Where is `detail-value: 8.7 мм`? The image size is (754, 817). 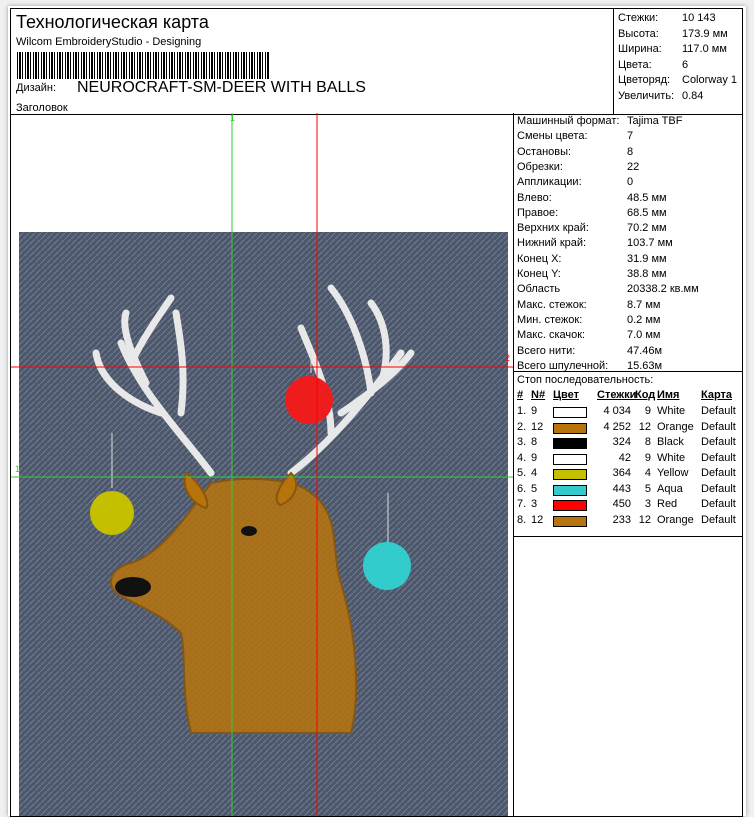 detail-value: 8.7 мм is located at coordinates (644, 304).